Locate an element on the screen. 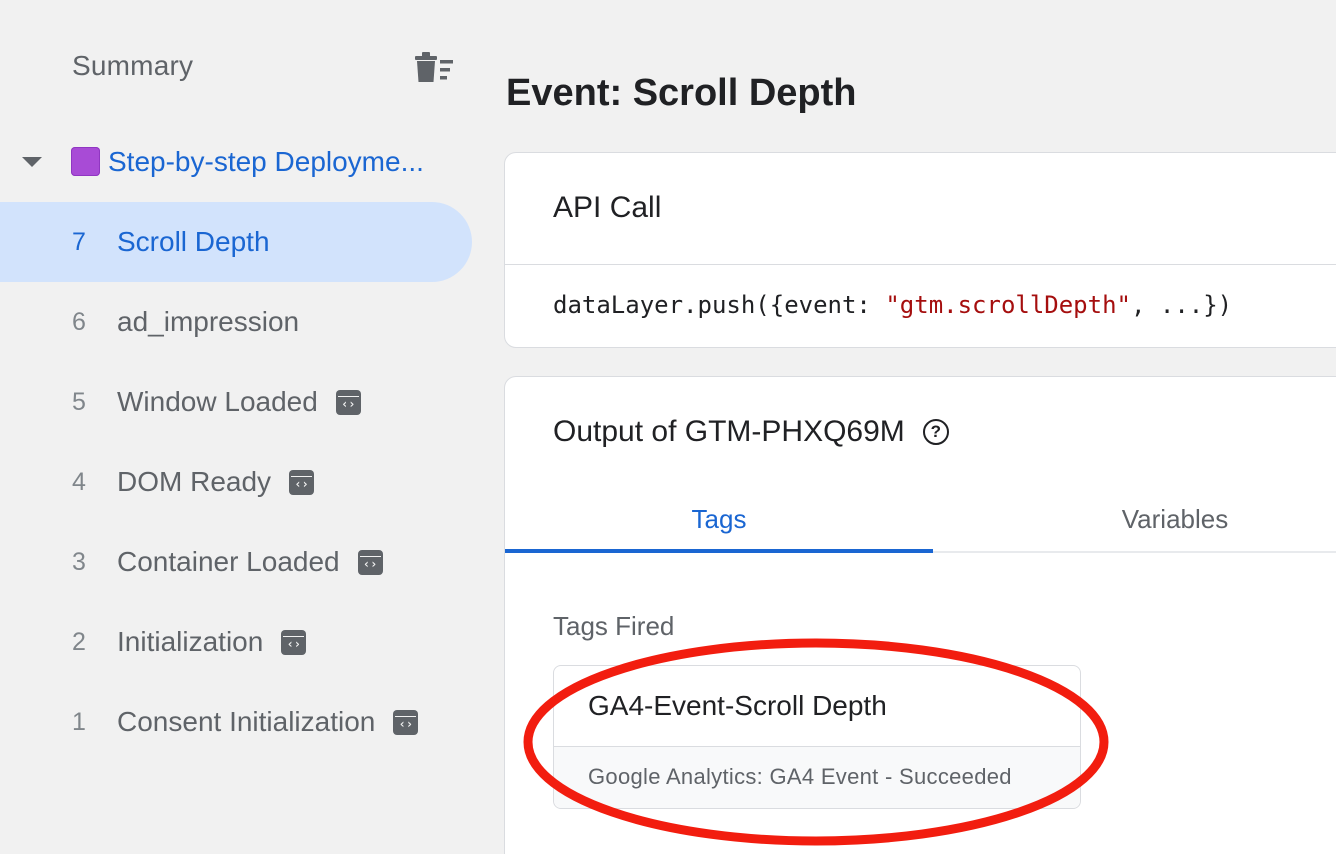  event-item-initialization: 2 Initialization ‹› is located at coordinates (236, 642).